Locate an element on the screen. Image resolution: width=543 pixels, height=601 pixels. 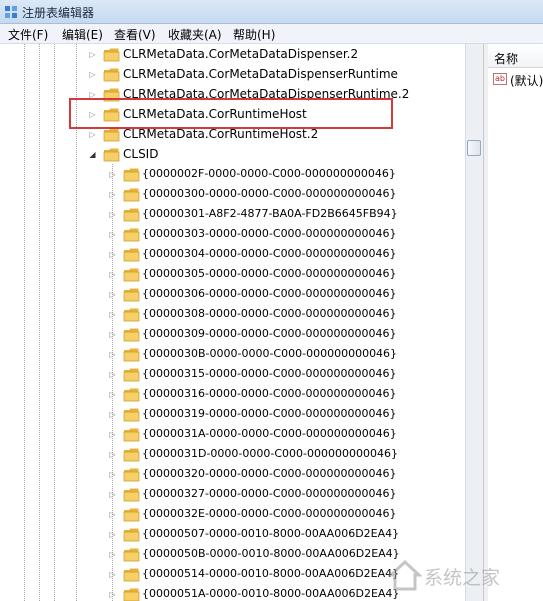
clsid-subkey-row: ▷ {00000327-0000-0000-C000-000000000046} is located at coordinates (232, 495).